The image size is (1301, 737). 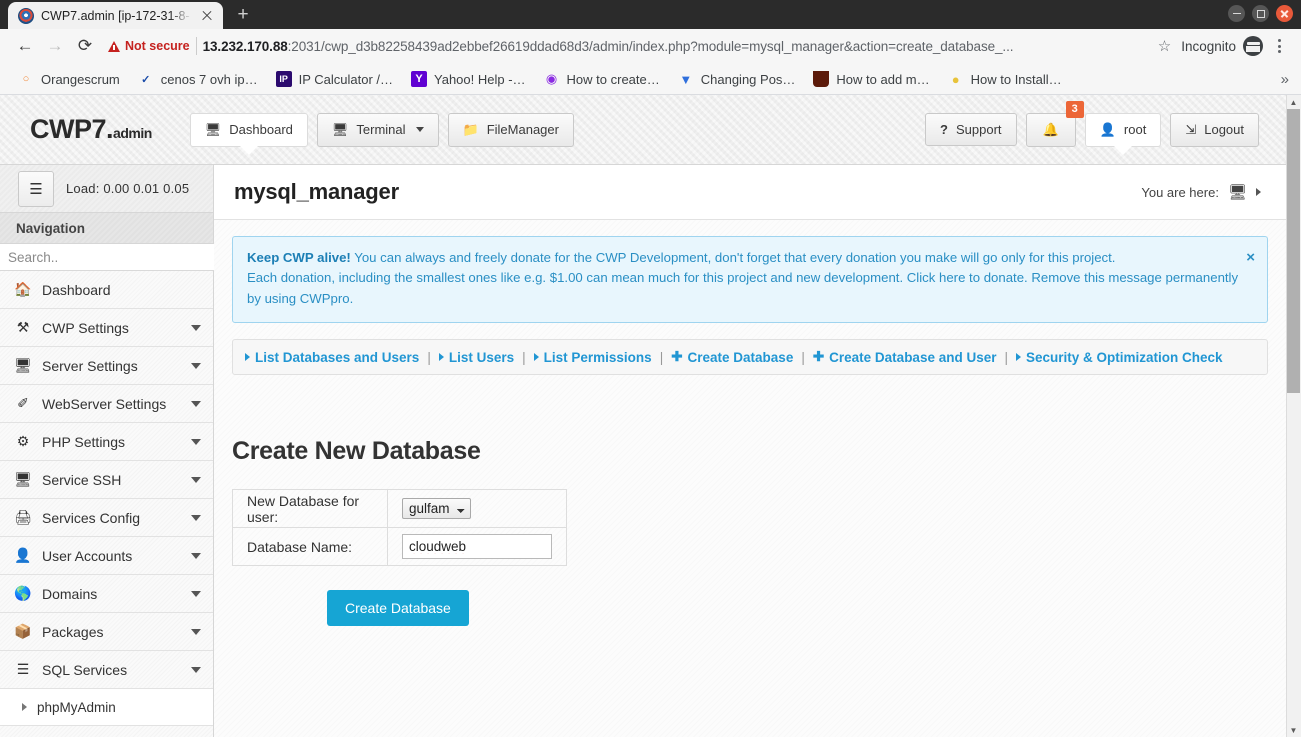 What do you see at coordinates (1250, 257) in the screenshot?
I see `alert-close-icon: ×` at bounding box center [1250, 257].